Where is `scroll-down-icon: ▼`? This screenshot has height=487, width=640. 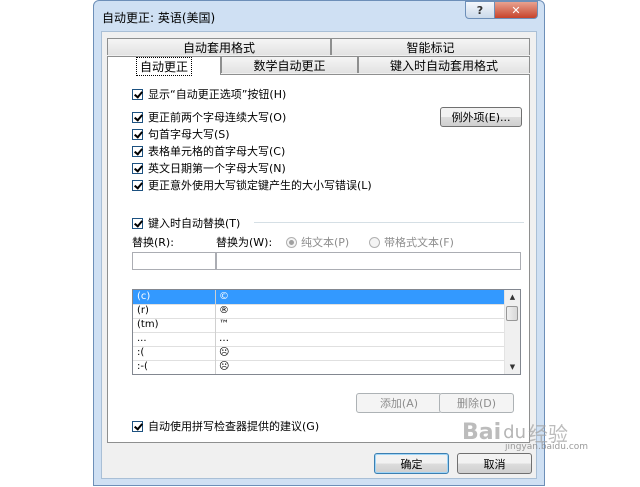 scroll-down-icon: ▼ is located at coordinates (512, 367).